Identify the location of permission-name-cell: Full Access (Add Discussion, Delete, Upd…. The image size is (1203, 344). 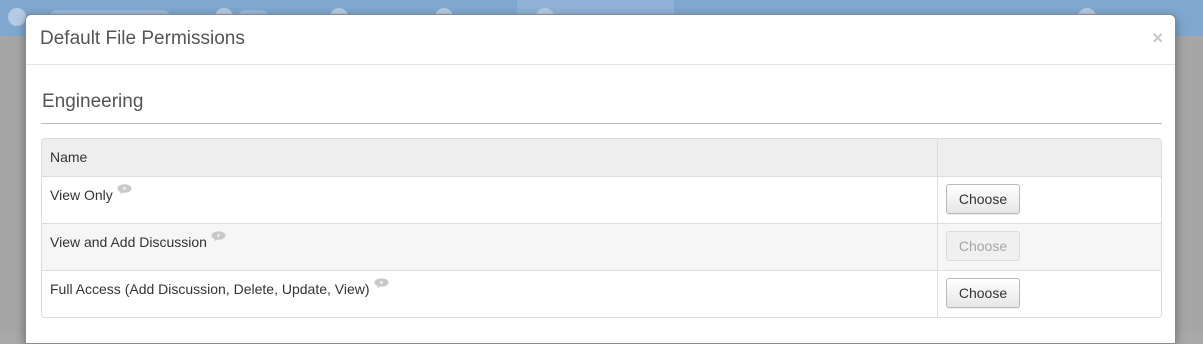
(490, 294).